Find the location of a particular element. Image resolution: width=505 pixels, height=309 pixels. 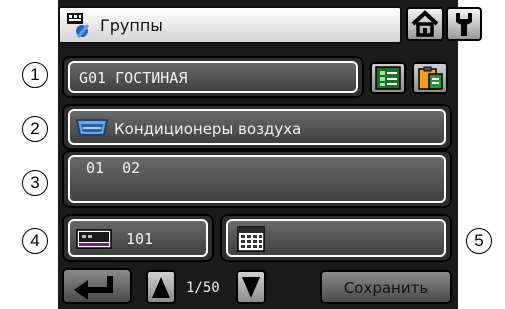

list-icon is located at coordinates (388, 78).